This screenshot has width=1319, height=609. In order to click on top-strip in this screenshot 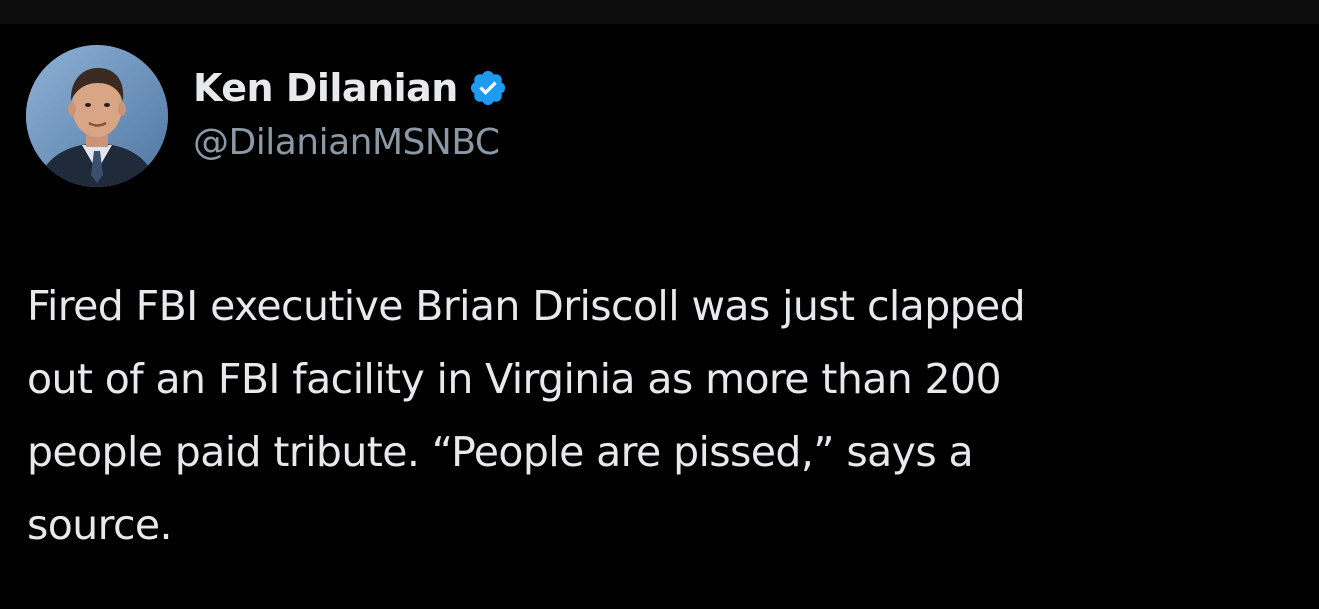, I will do `click(659, 12)`.